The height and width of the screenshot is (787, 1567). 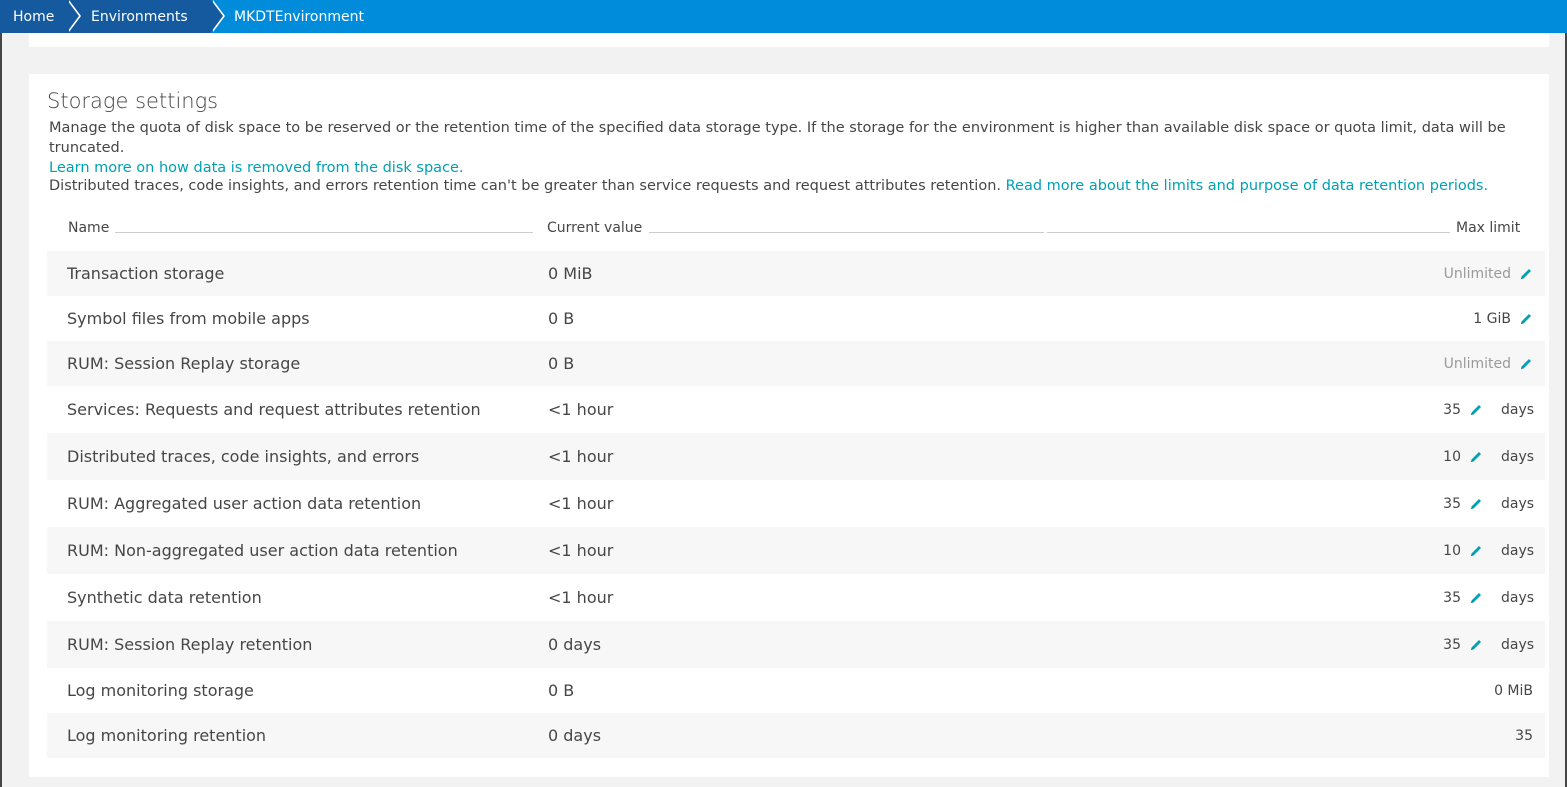 What do you see at coordinates (188, 318) in the screenshot?
I see `row-name: Symbol files from mobile apps` at bounding box center [188, 318].